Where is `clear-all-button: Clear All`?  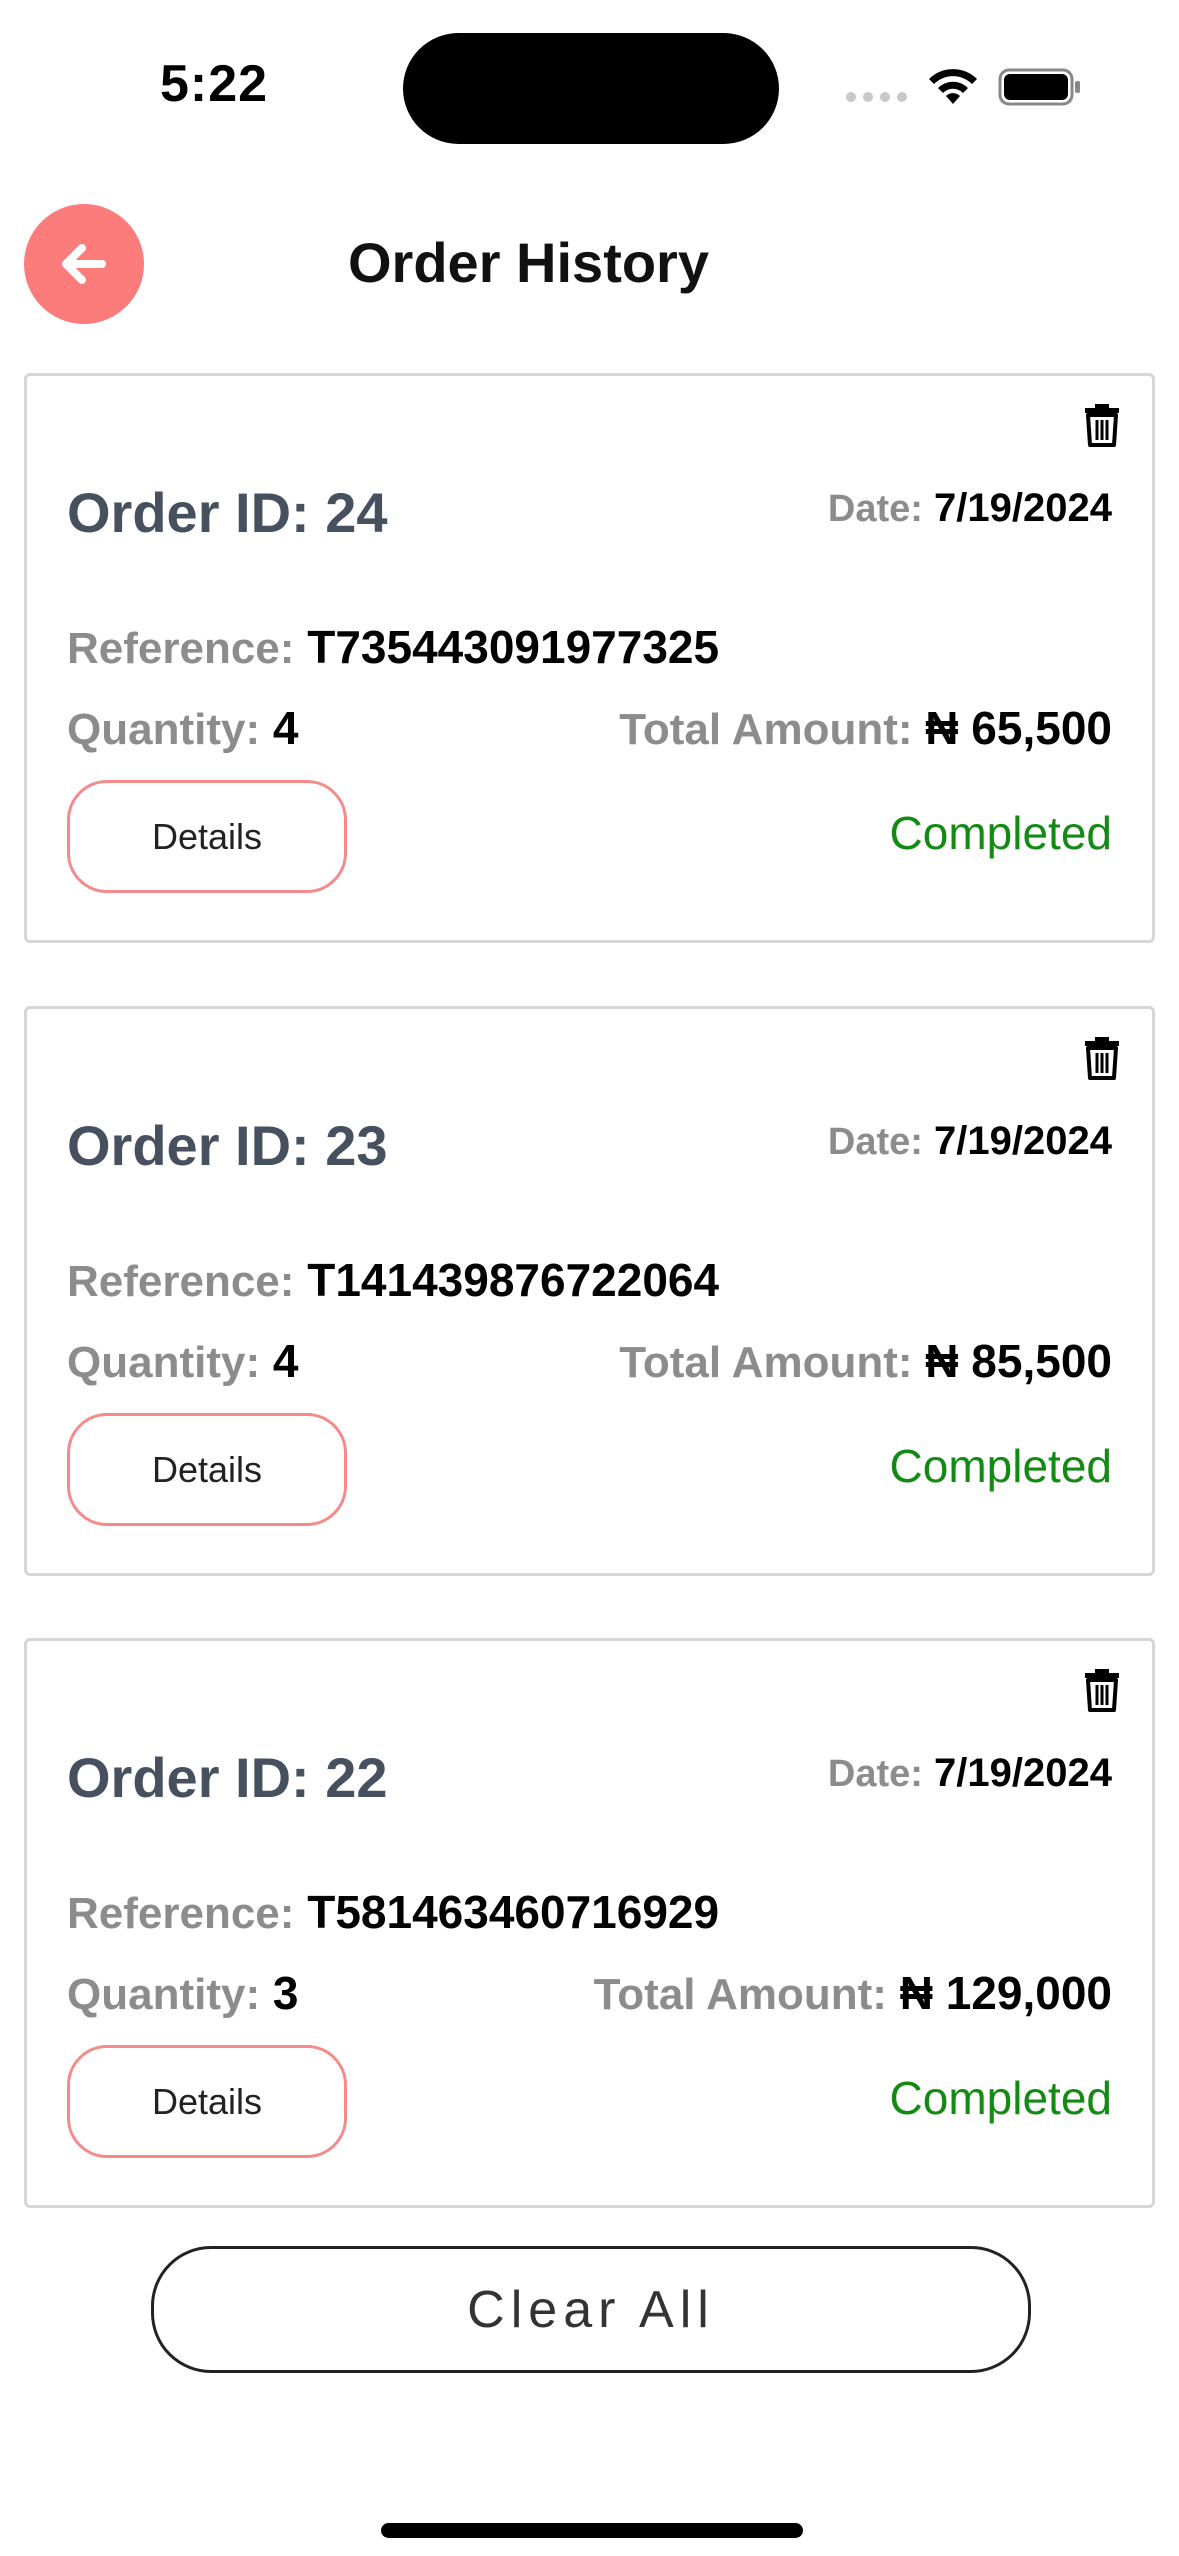 clear-all-button: Clear All is located at coordinates (591, 2309).